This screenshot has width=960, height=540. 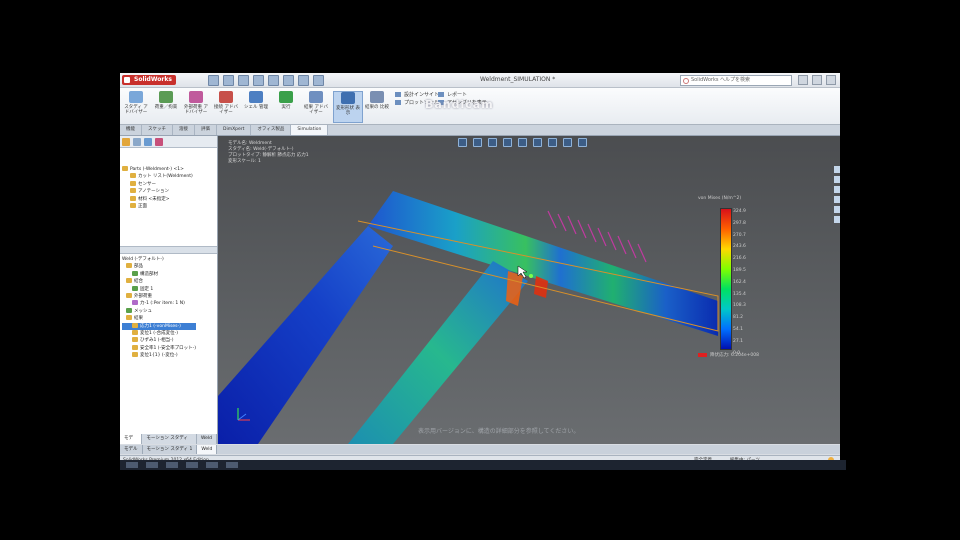 What do you see at coordinates (739, 247) in the screenshot?
I see `tick-label: 243.6` at bounding box center [739, 247].